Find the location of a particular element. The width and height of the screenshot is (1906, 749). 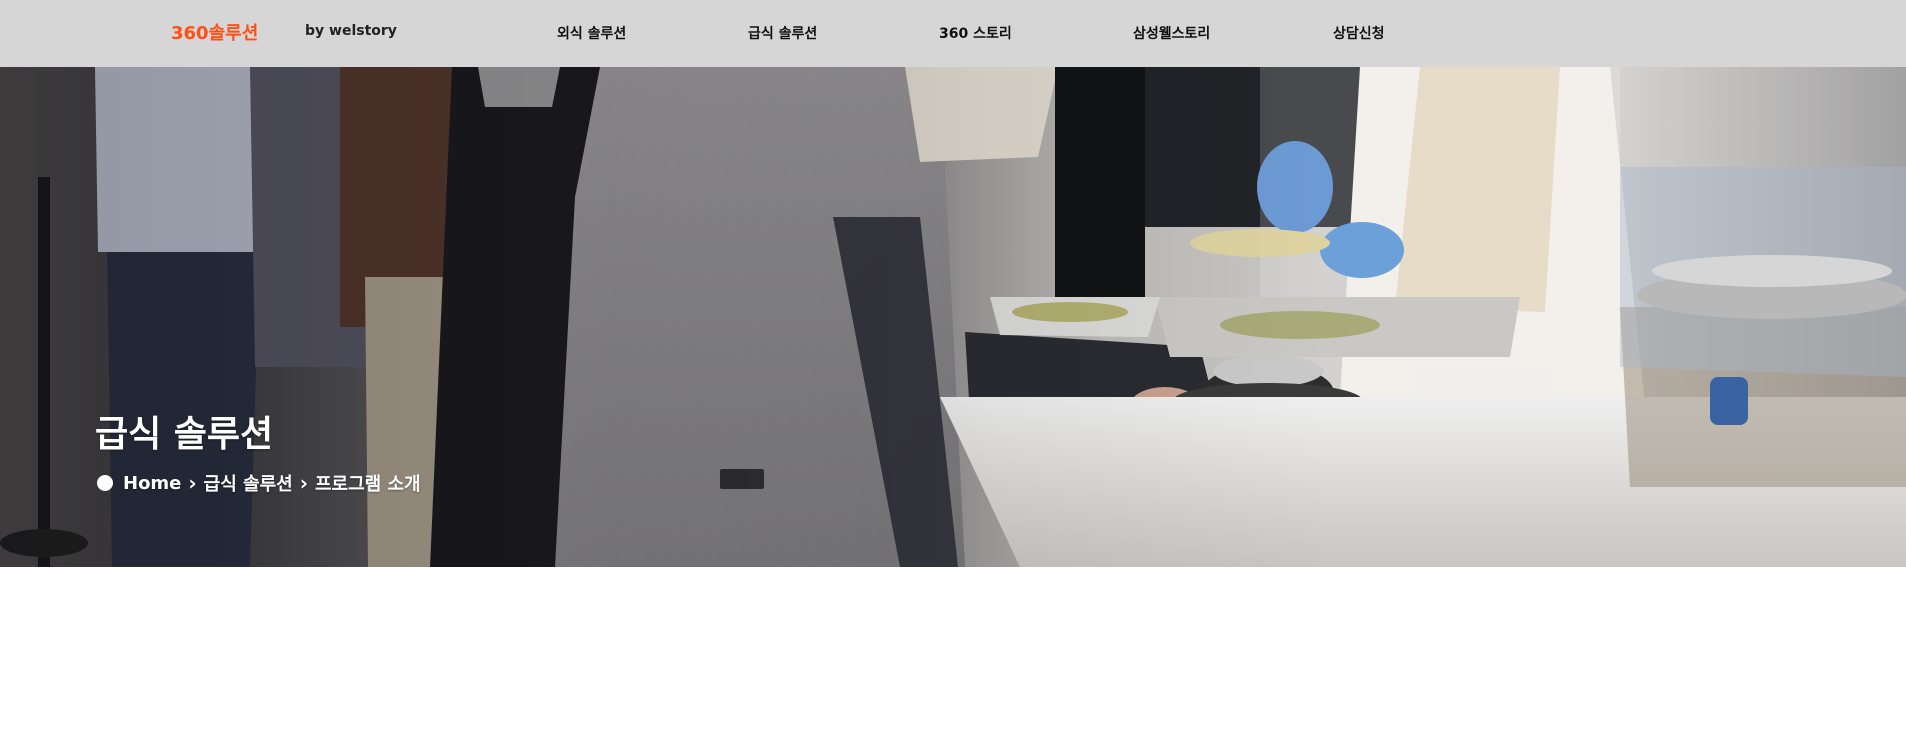

breadcrumb: Home › 급식 솔루션 › 프로그램 소개 is located at coordinates (259, 483).